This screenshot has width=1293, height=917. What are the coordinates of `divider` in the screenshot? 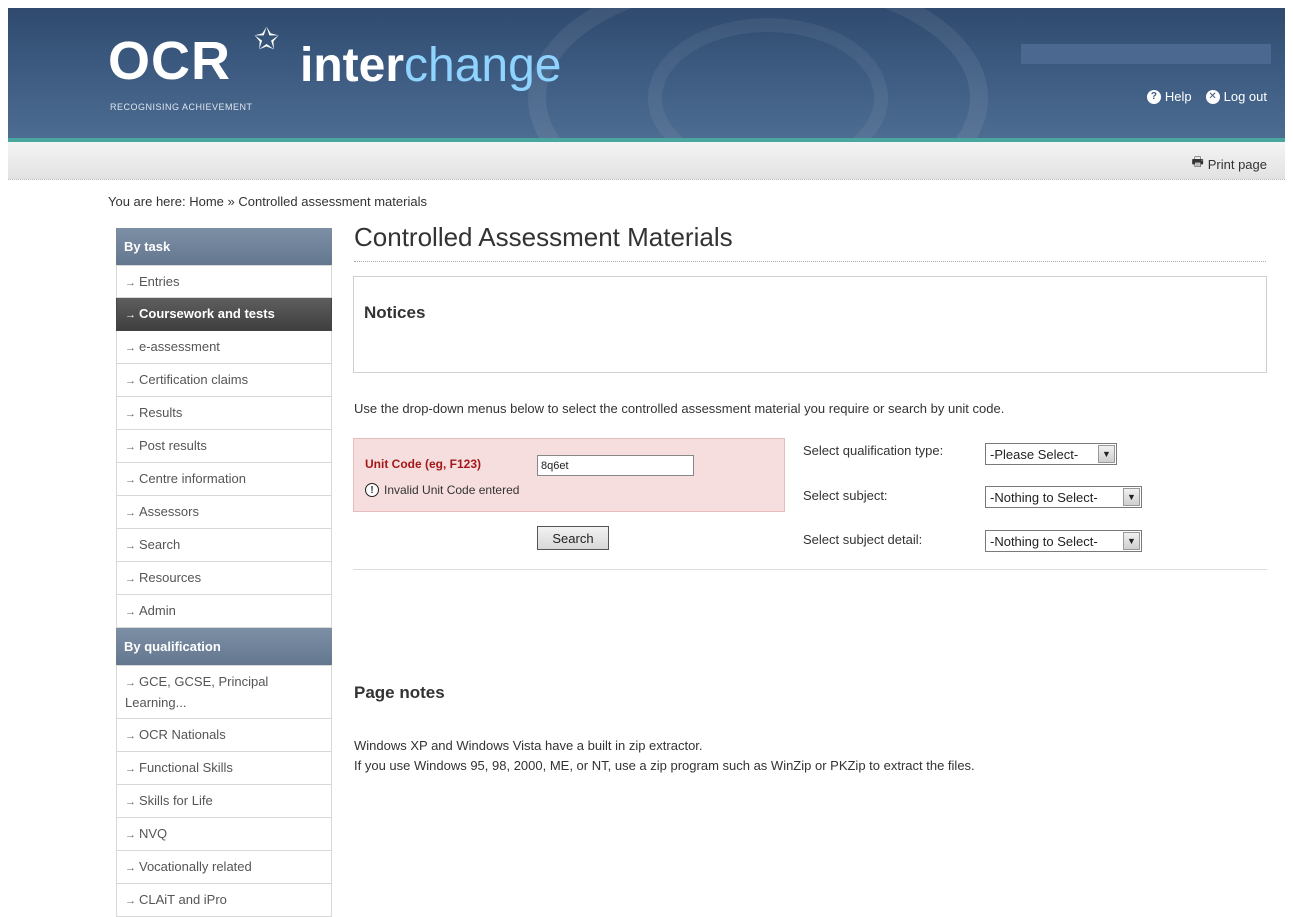 It's located at (810, 569).